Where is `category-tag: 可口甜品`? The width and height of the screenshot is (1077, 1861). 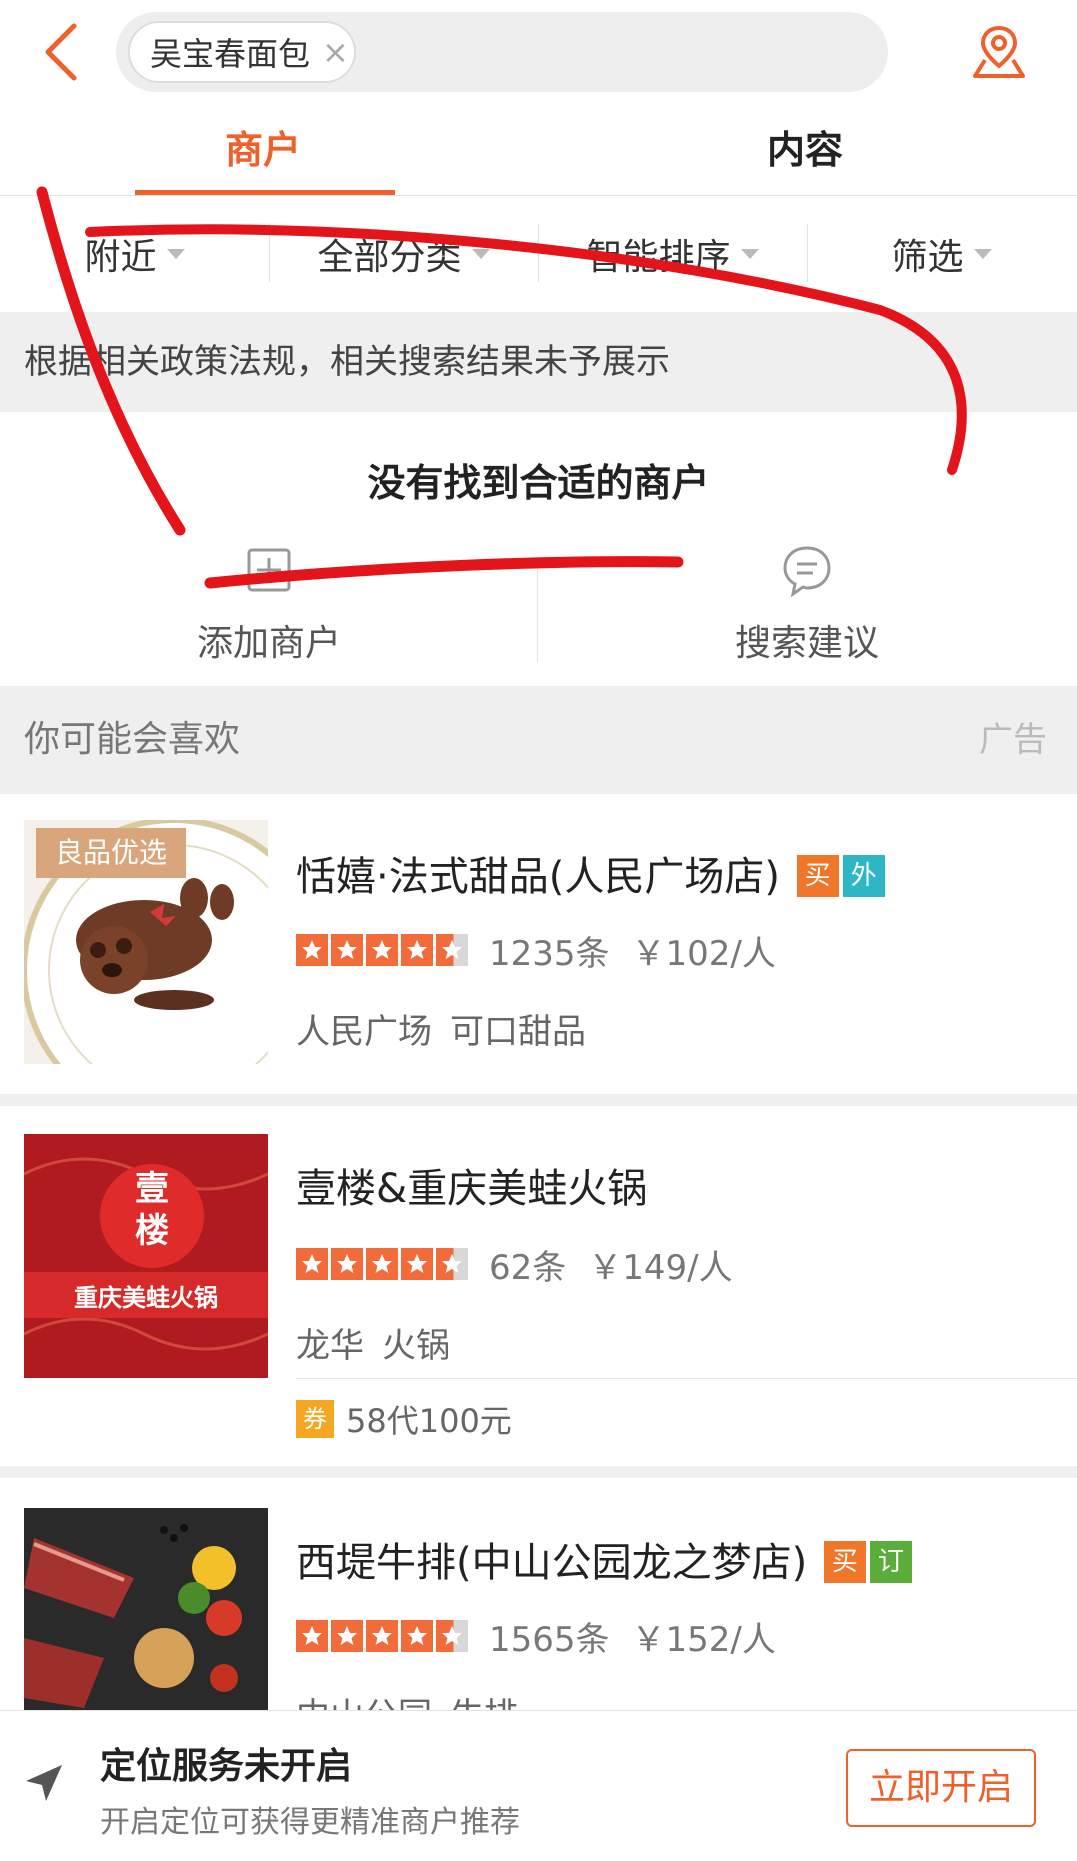 category-tag: 可口甜品 is located at coordinates (518, 1032).